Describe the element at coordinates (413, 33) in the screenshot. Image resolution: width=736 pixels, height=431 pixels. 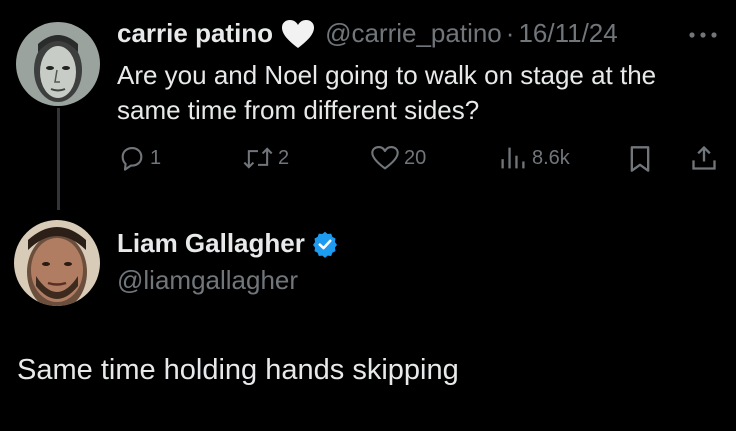
I see `author-handle: @carrie_patino` at that location.